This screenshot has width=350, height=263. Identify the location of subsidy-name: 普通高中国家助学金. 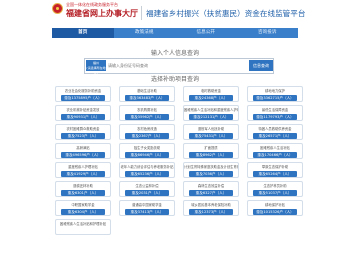
(147, 205).